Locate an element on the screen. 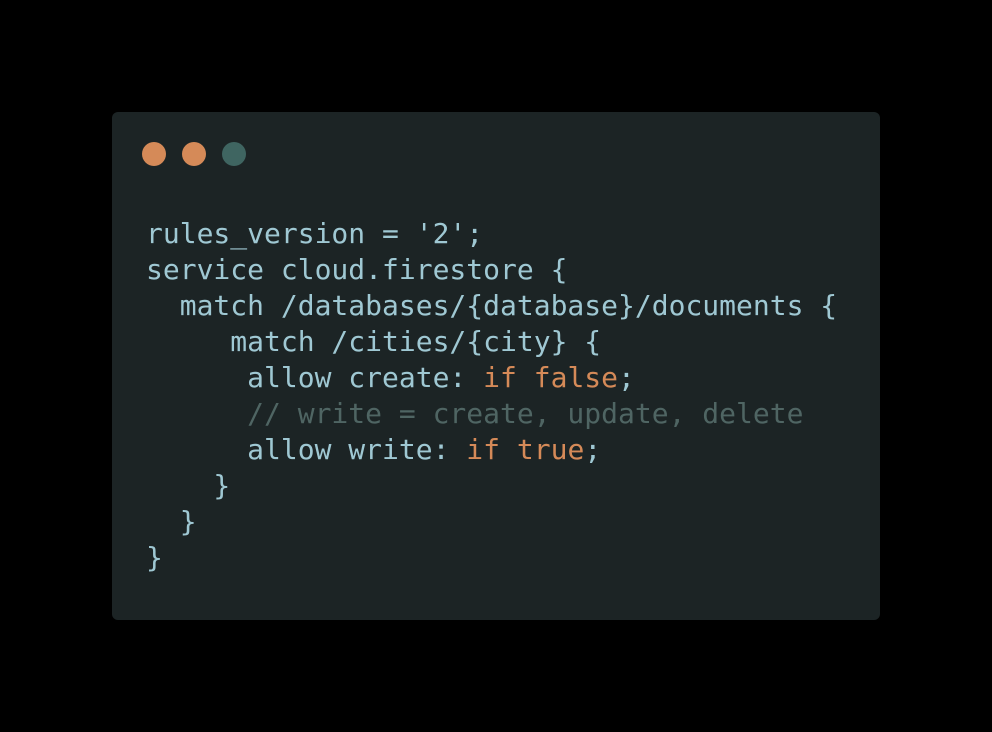 This screenshot has height=732, width=992. code-token: allow write: is located at coordinates (306, 449).